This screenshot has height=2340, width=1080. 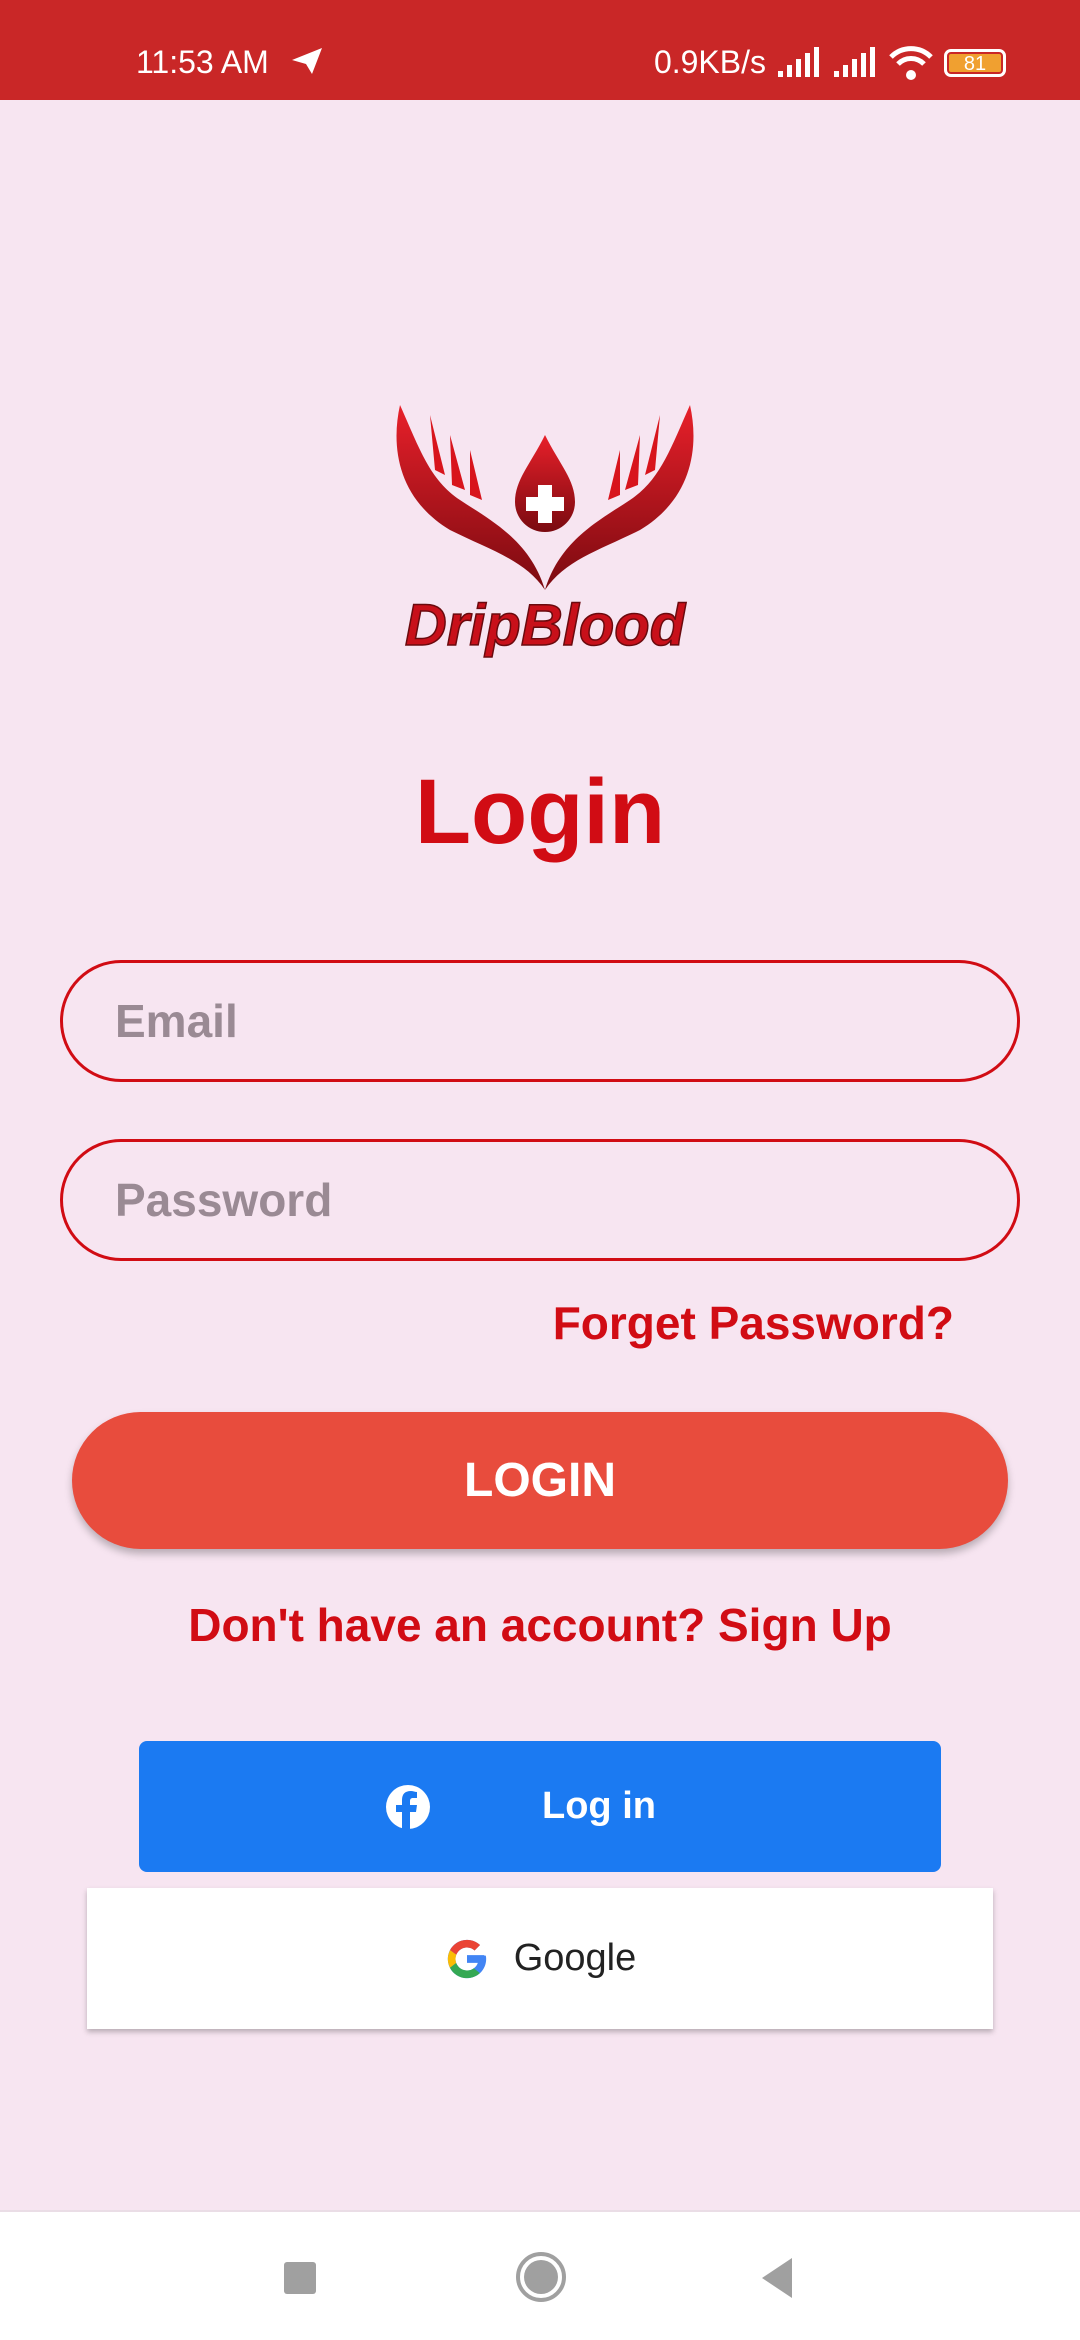 What do you see at coordinates (408, 1807) in the screenshot?
I see `facebook-icon` at bounding box center [408, 1807].